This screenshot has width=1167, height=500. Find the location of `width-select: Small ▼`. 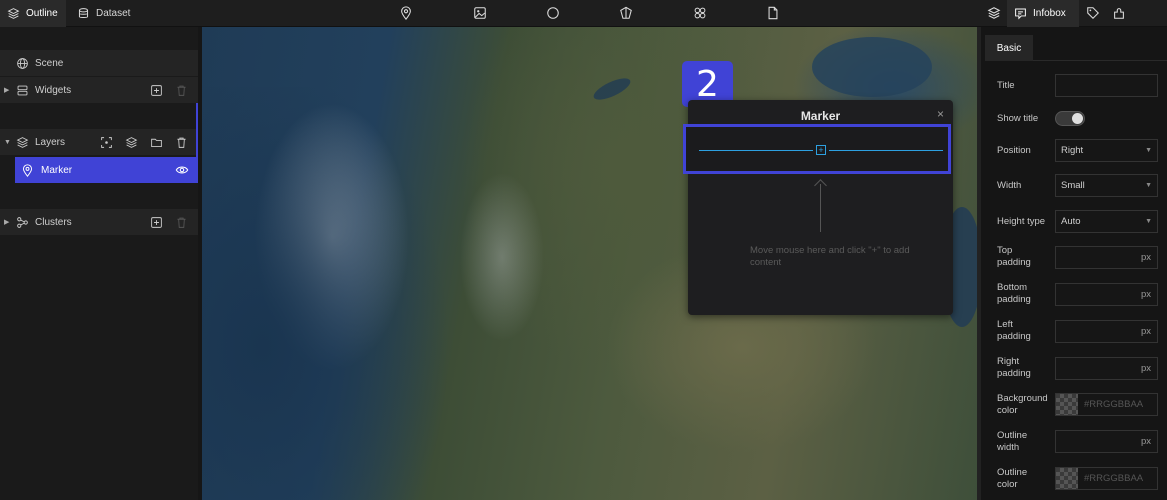

width-select: Small ▼ is located at coordinates (1106, 185).